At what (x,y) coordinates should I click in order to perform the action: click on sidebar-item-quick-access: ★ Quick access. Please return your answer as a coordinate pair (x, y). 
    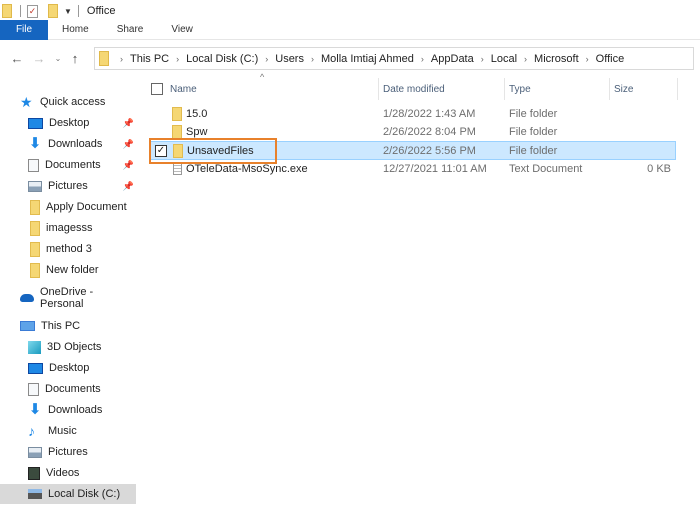
    Looking at the image, I should click on (79, 102).